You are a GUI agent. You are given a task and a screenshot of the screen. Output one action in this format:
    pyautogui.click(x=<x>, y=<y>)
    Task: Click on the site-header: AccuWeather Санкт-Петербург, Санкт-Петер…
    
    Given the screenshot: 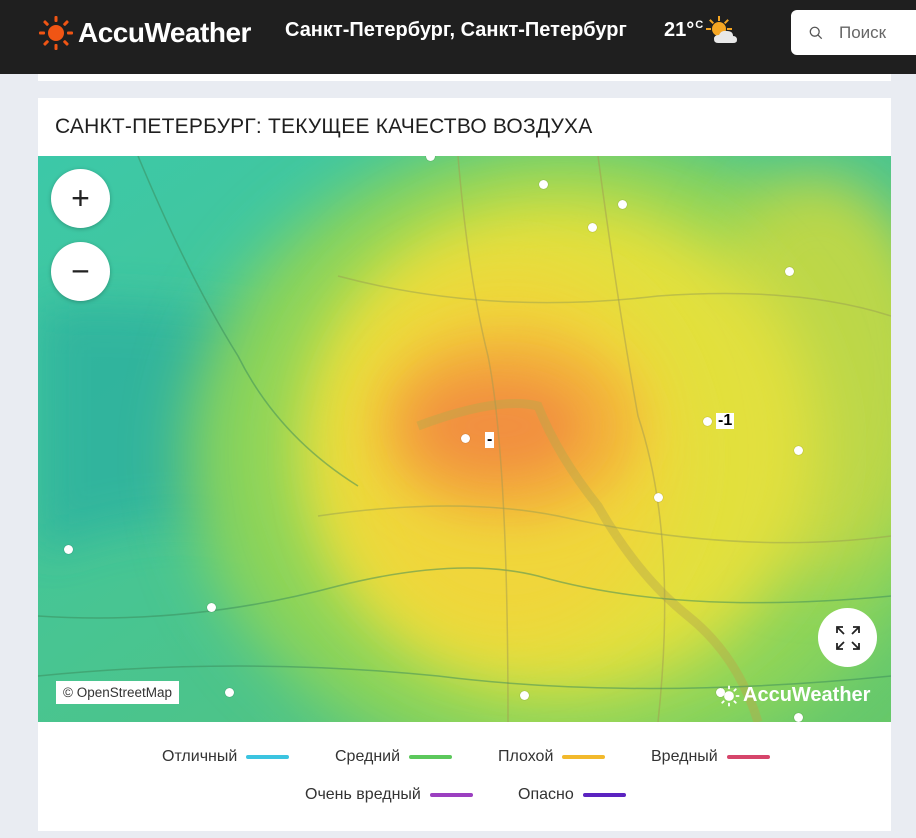 What is the action you would take?
    pyautogui.click(x=458, y=37)
    